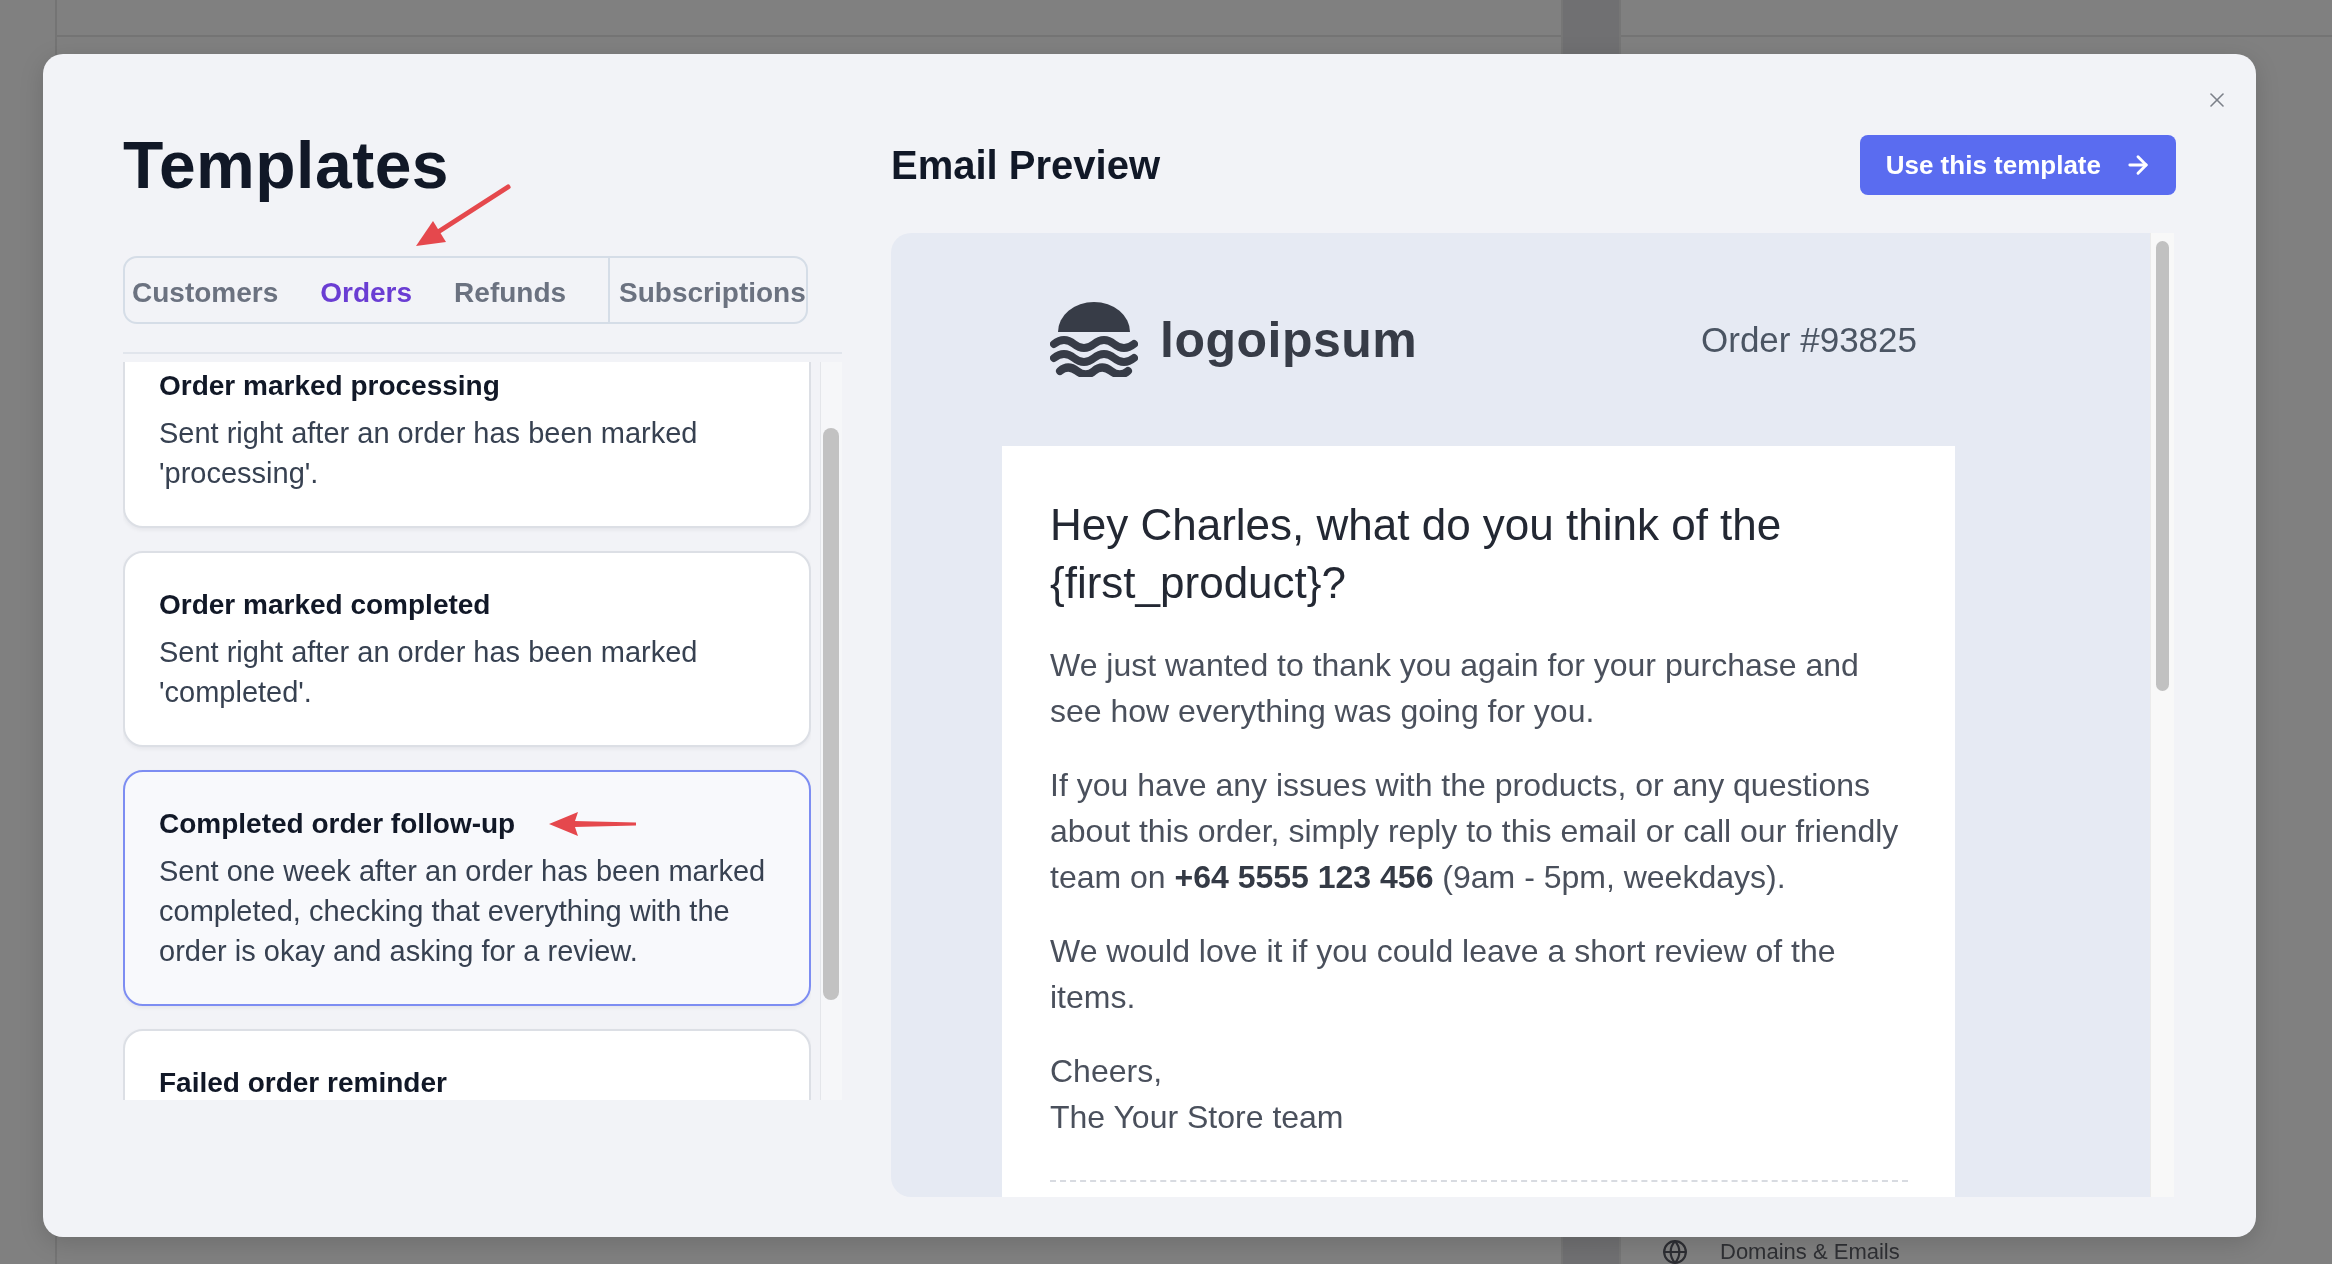  Describe the element at coordinates (710, 290) in the screenshot. I see `category-tab: Subscriptions` at that location.